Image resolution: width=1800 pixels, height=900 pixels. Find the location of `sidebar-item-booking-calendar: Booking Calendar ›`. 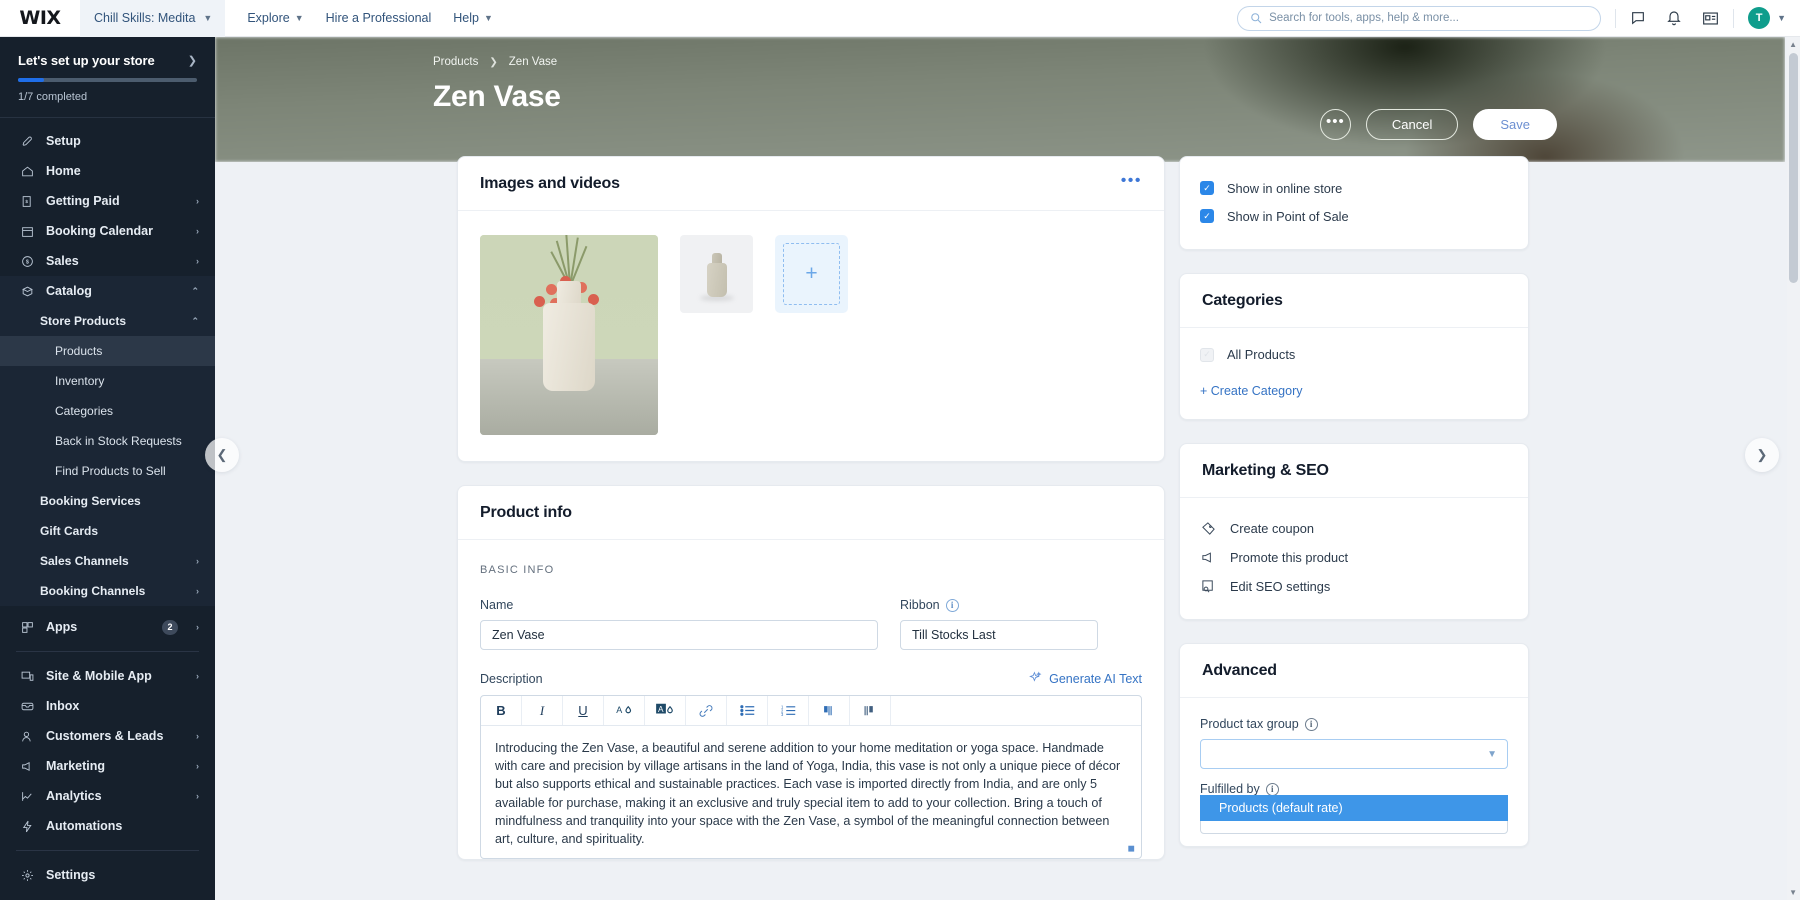

sidebar-item-booking-calendar: Booking Calendar › is located at coordinates (107, 231).